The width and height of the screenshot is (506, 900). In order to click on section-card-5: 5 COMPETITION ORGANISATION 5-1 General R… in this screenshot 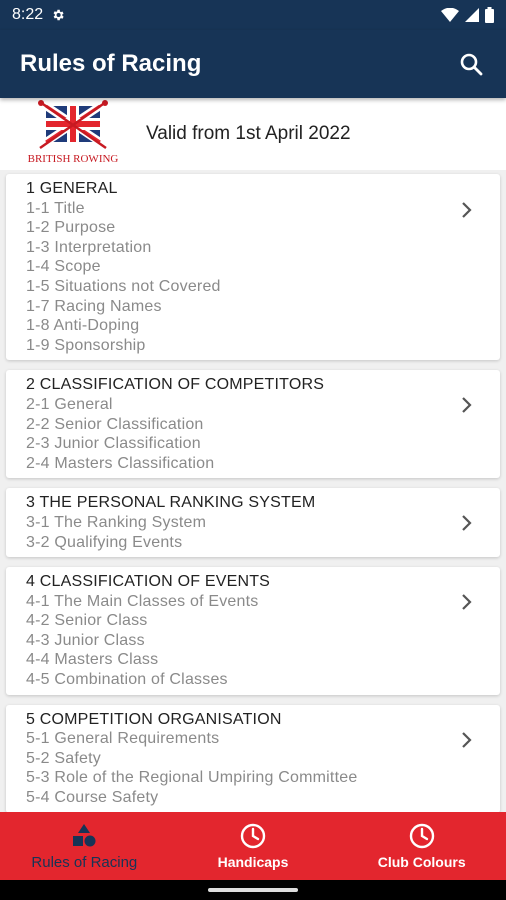, I will do `click(253, 758)`.